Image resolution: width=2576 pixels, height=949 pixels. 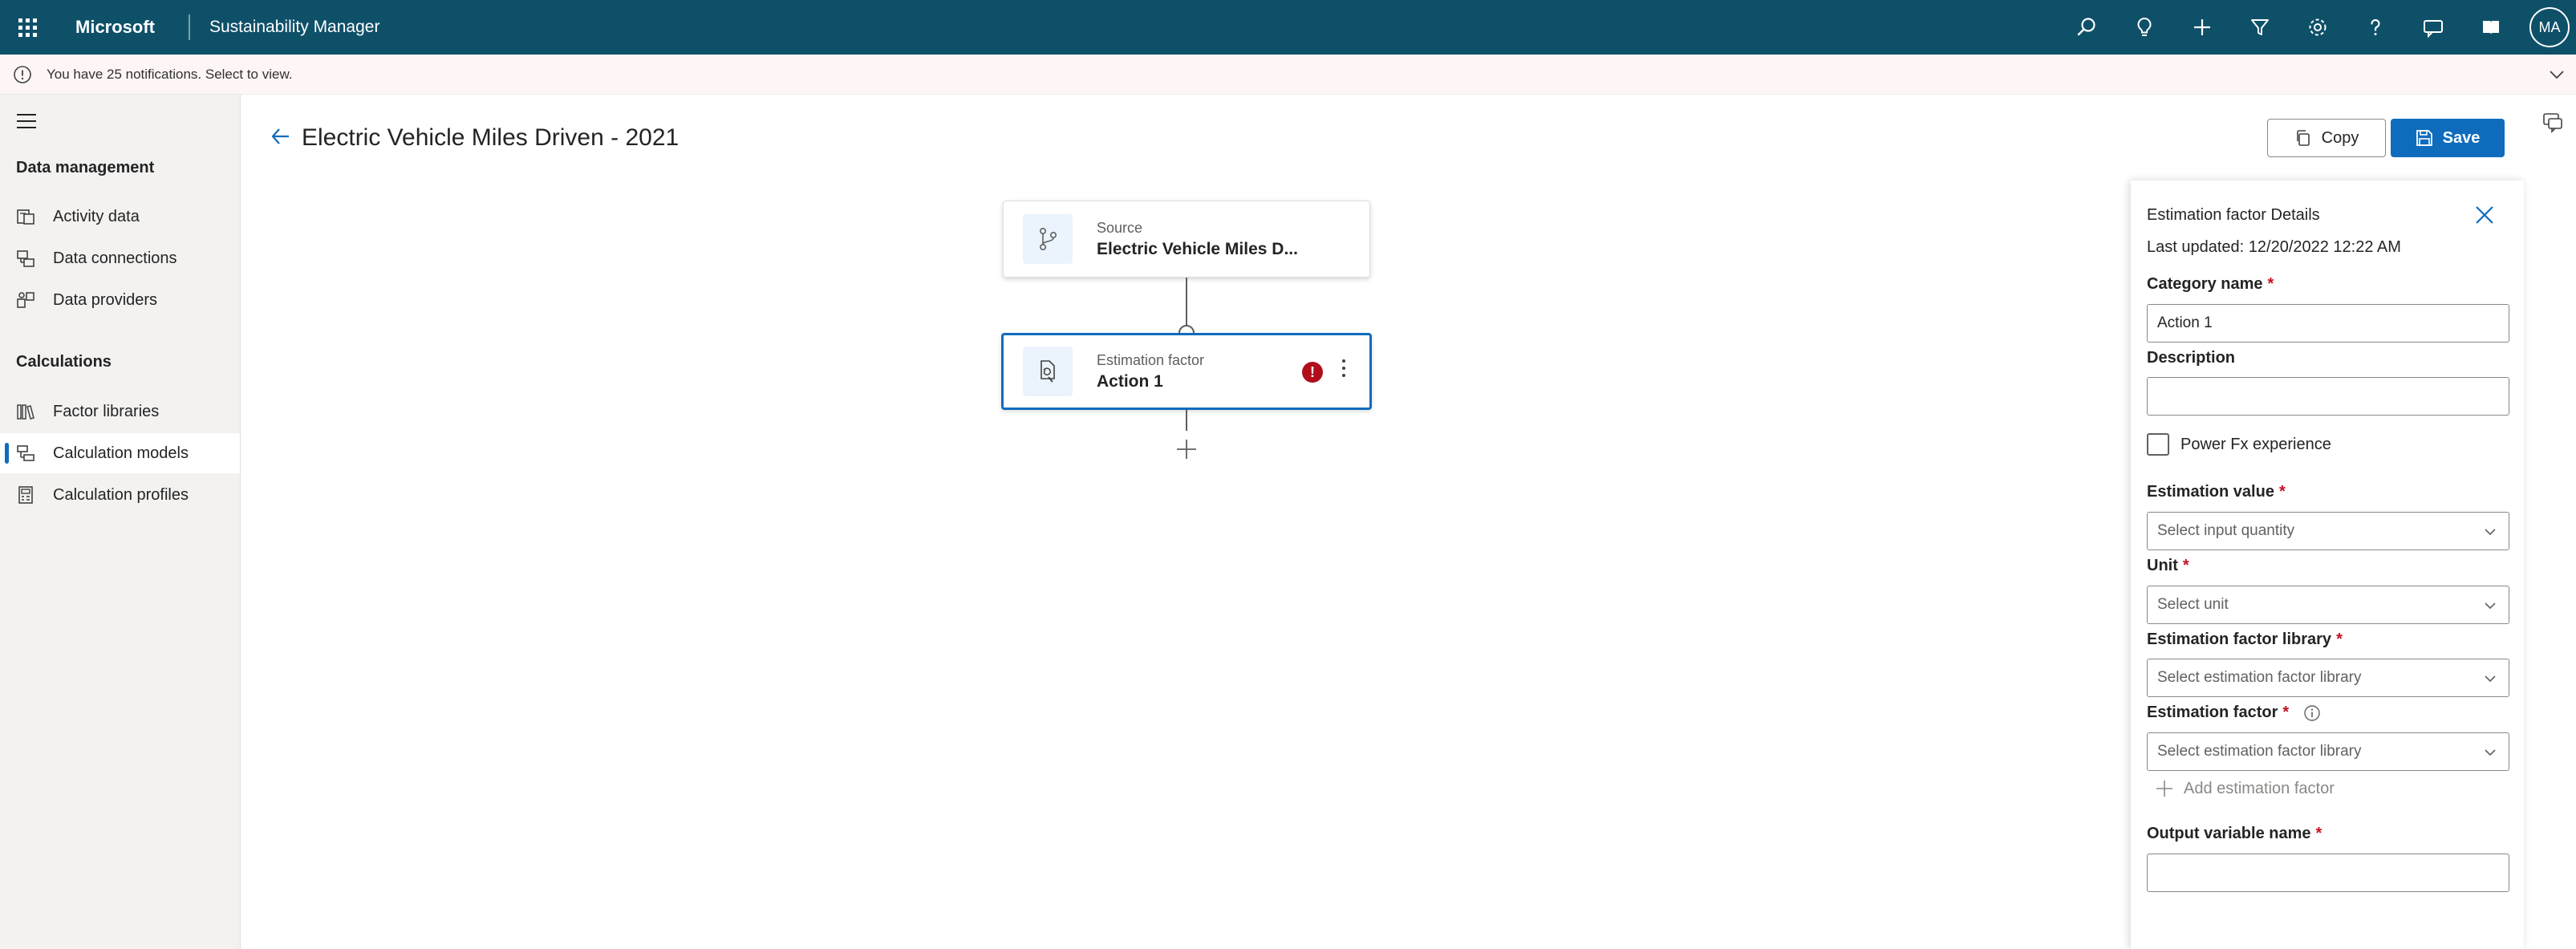 What do you see at coordinates (1048, 239) in the screenshot?
I see `source-branch-icon` at bounding box center [1048, 239].